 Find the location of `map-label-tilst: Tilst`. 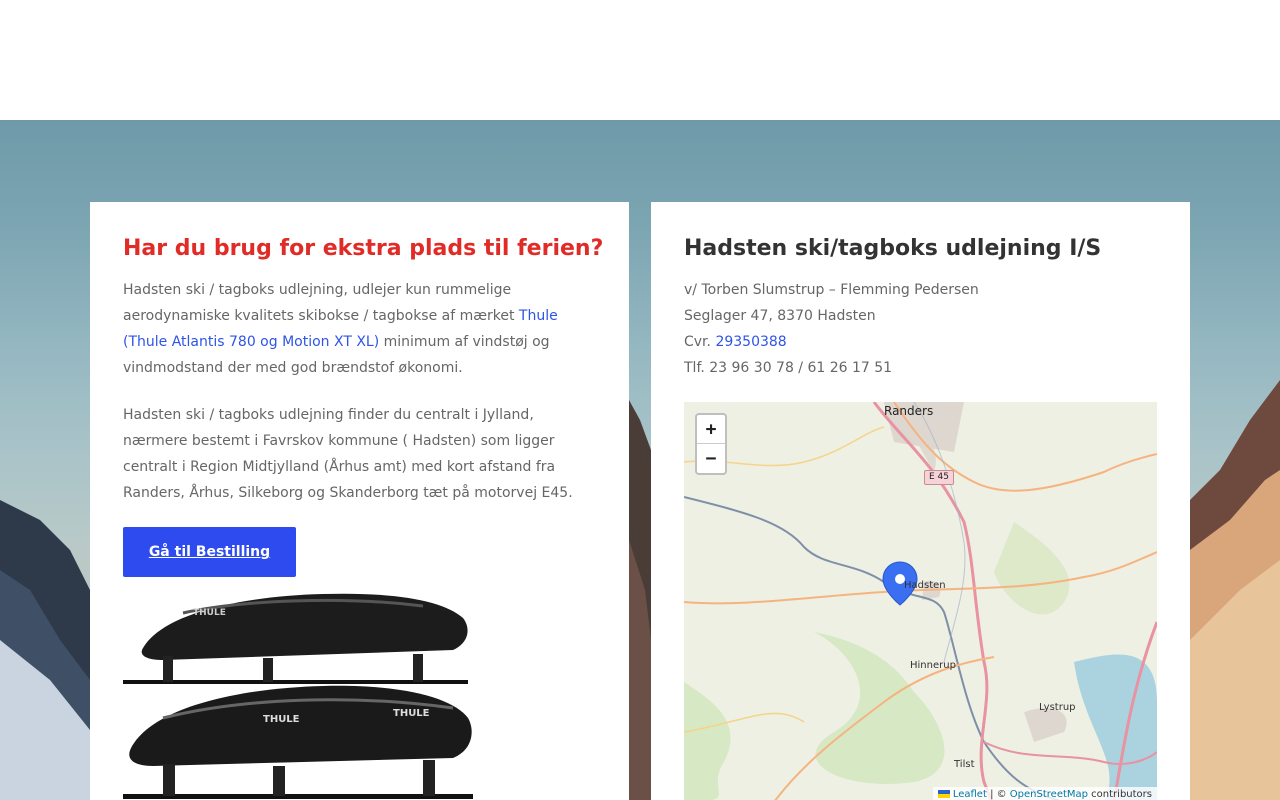

map-label-tilst: Tilst is located at coordinates (964, 764).